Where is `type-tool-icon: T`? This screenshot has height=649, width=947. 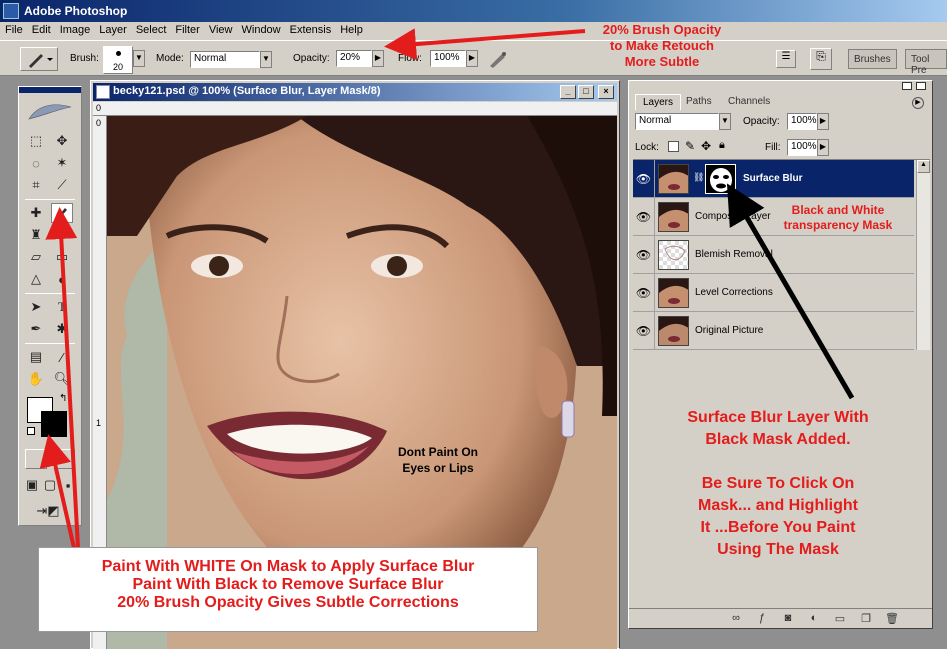
type-tool-icon: T is located at coordinates (62, 307).